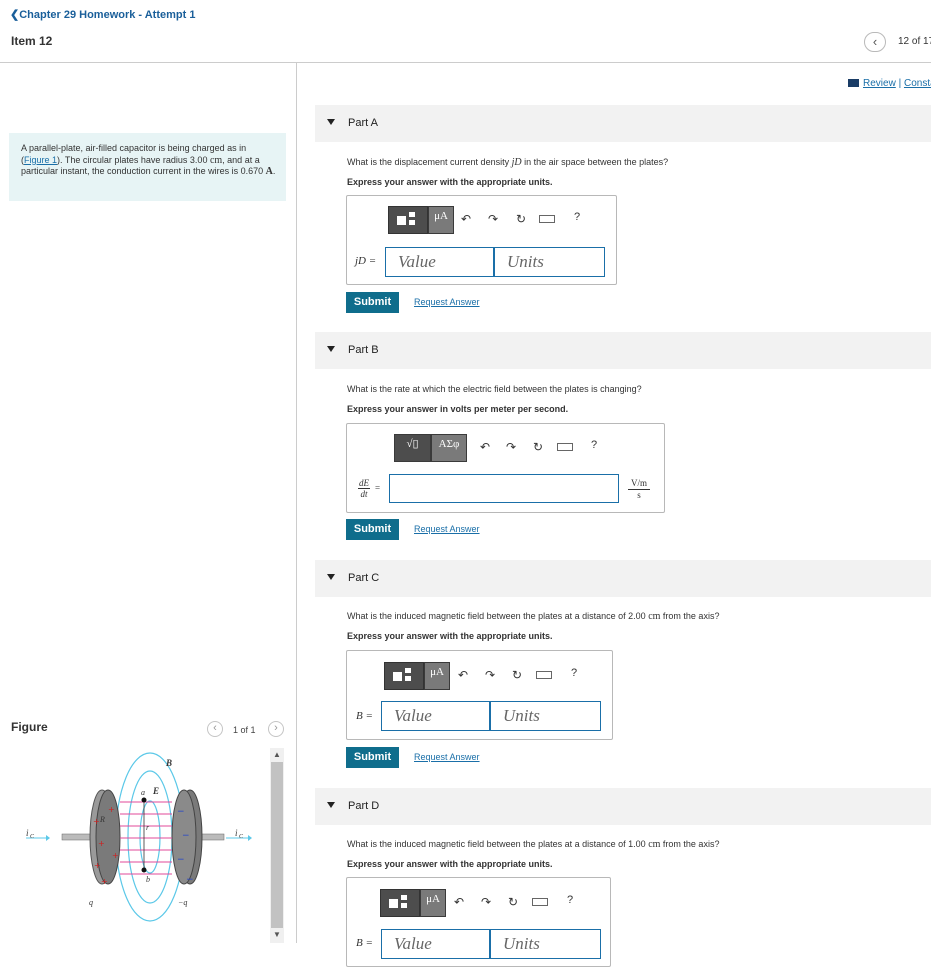 The height and width of the screenshot is (967, 931). What do you see at coordinates (236, 833) in the screenshot?
I see `label-ic-right: i` at bounding box center [236, 833].